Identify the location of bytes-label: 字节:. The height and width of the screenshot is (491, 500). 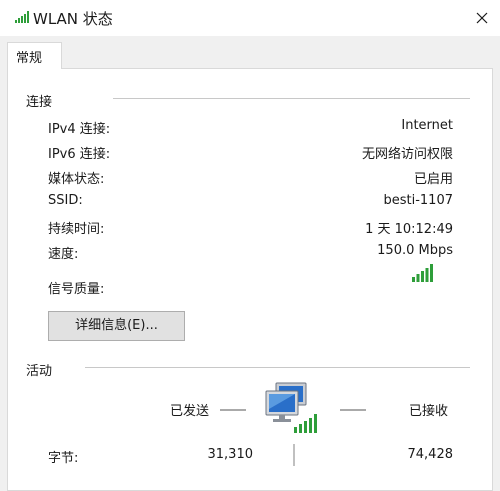
(63, 458).